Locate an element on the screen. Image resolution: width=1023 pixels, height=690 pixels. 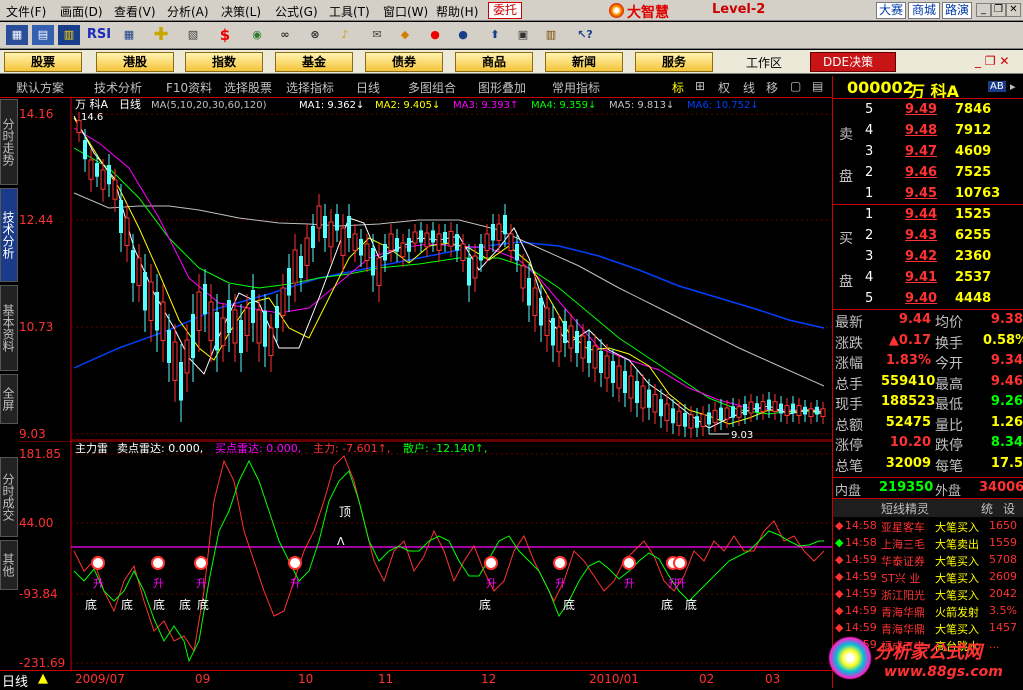
alert-icon: ● is located at coordinates (435, 35).